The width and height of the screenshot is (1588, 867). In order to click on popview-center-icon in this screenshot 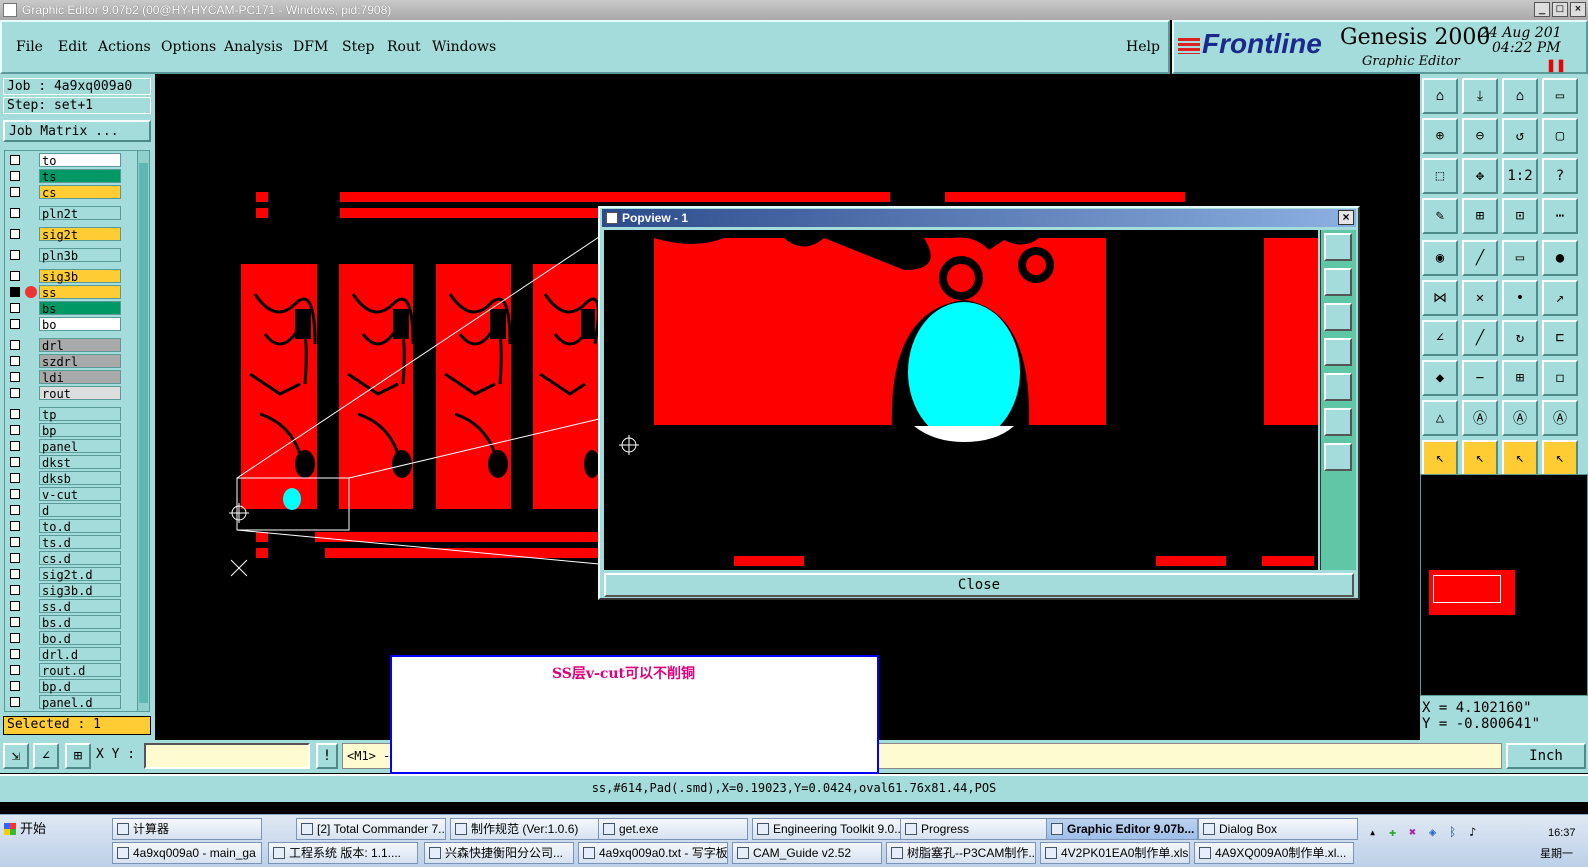, I will do `click(1338, 457)`.